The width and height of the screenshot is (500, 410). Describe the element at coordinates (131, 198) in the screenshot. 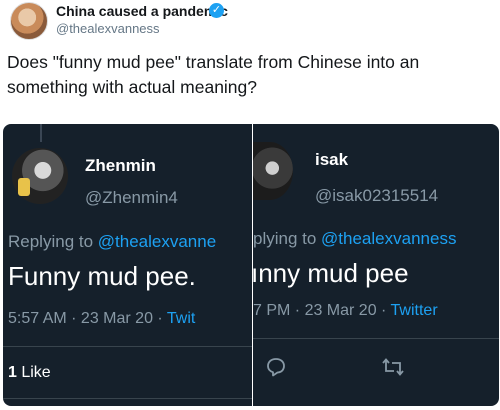

I see `reply-author-handle: @Zhenmin4` at that location.